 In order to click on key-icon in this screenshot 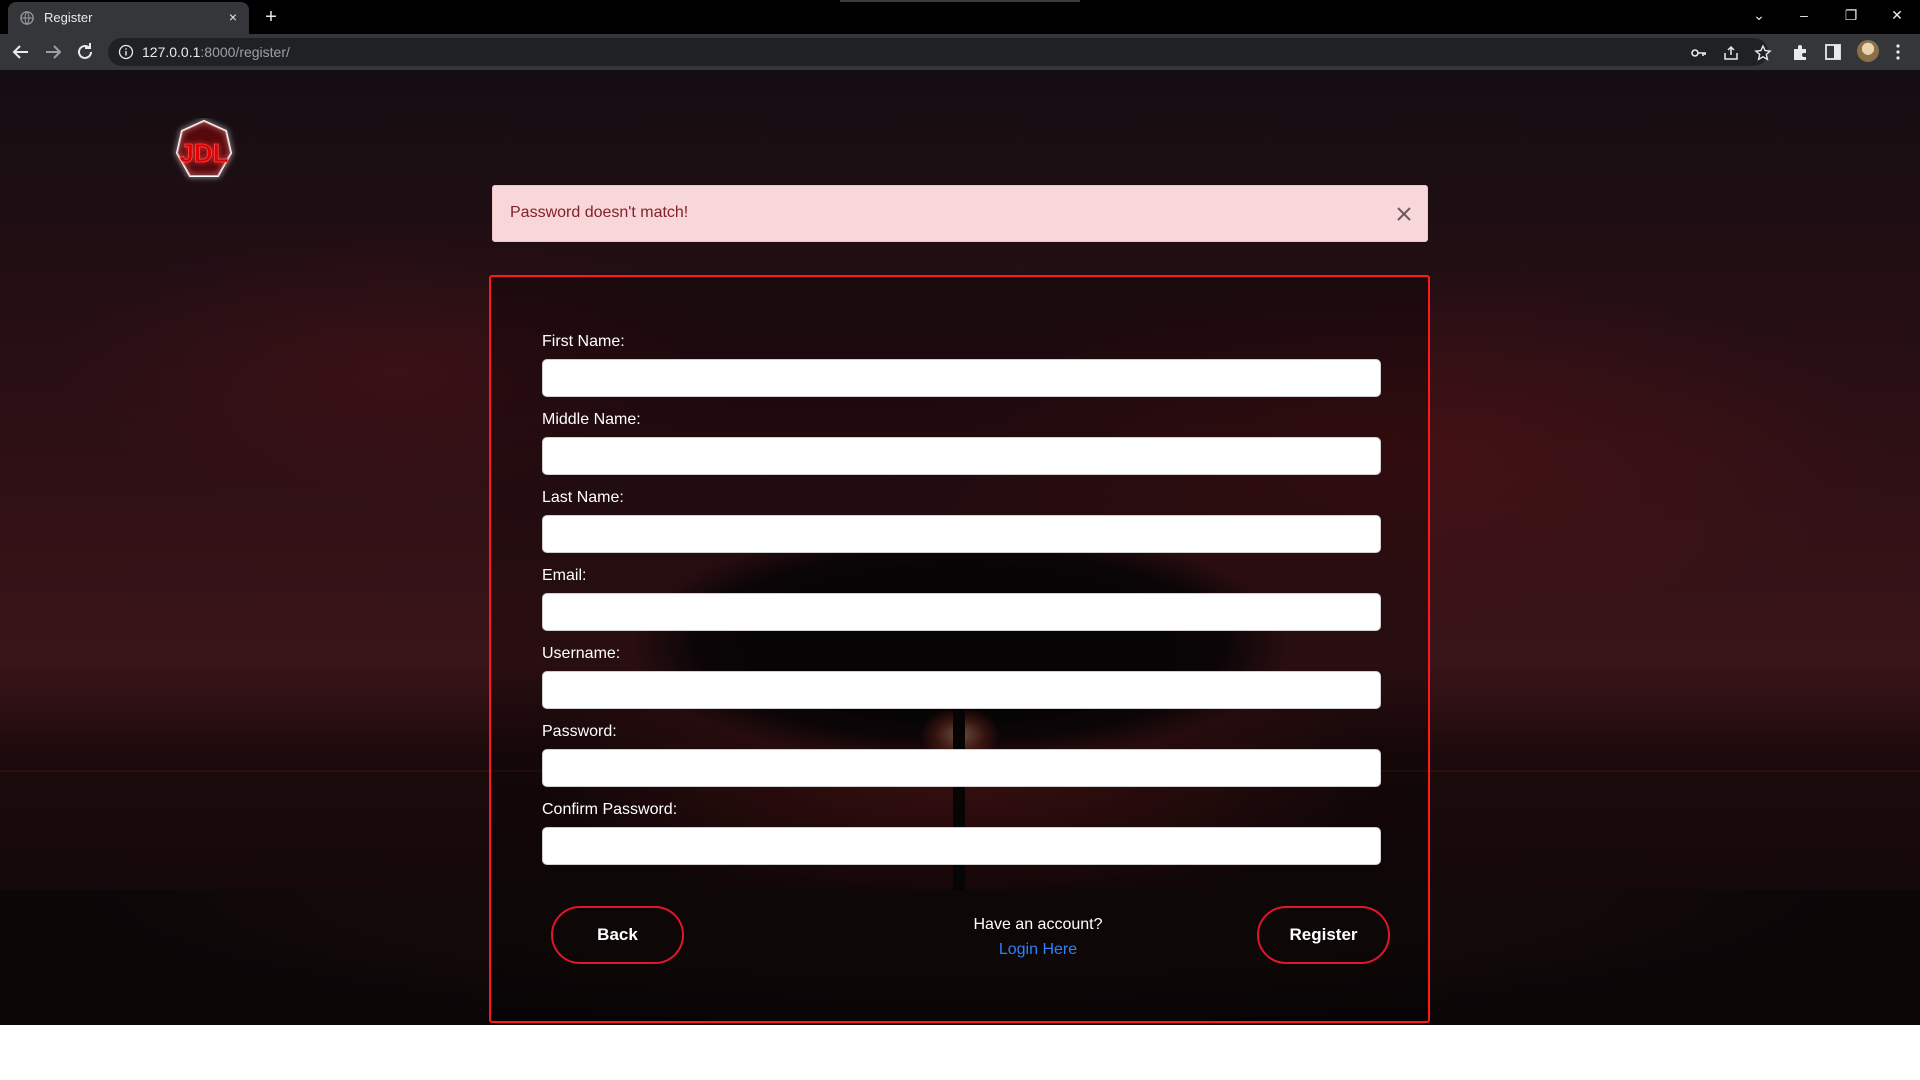, I will do `click(1699, 53)`.